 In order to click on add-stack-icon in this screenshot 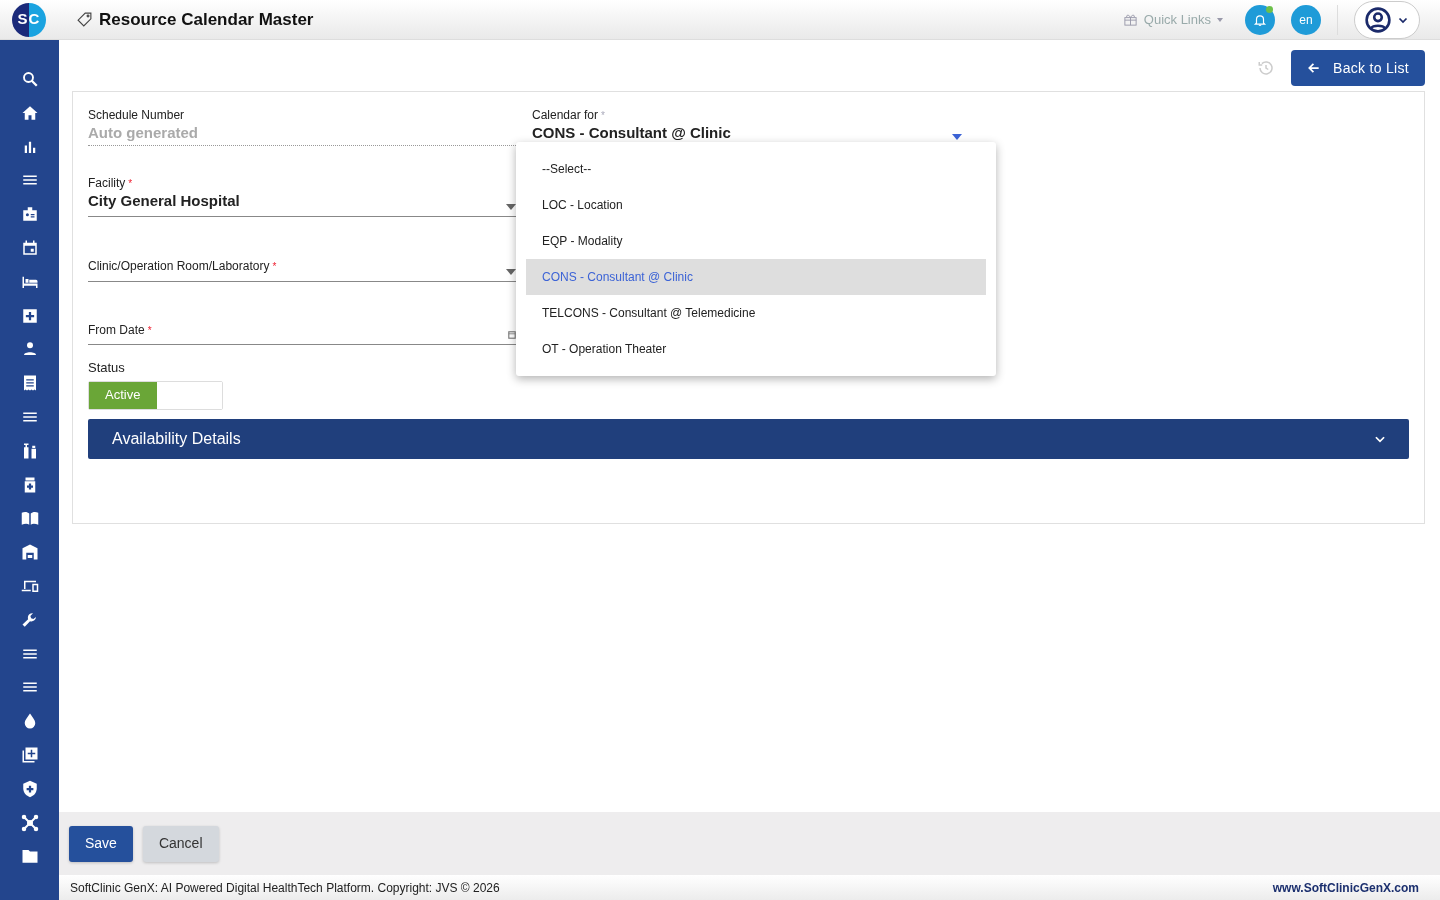, I will do `click(29, 754)`.